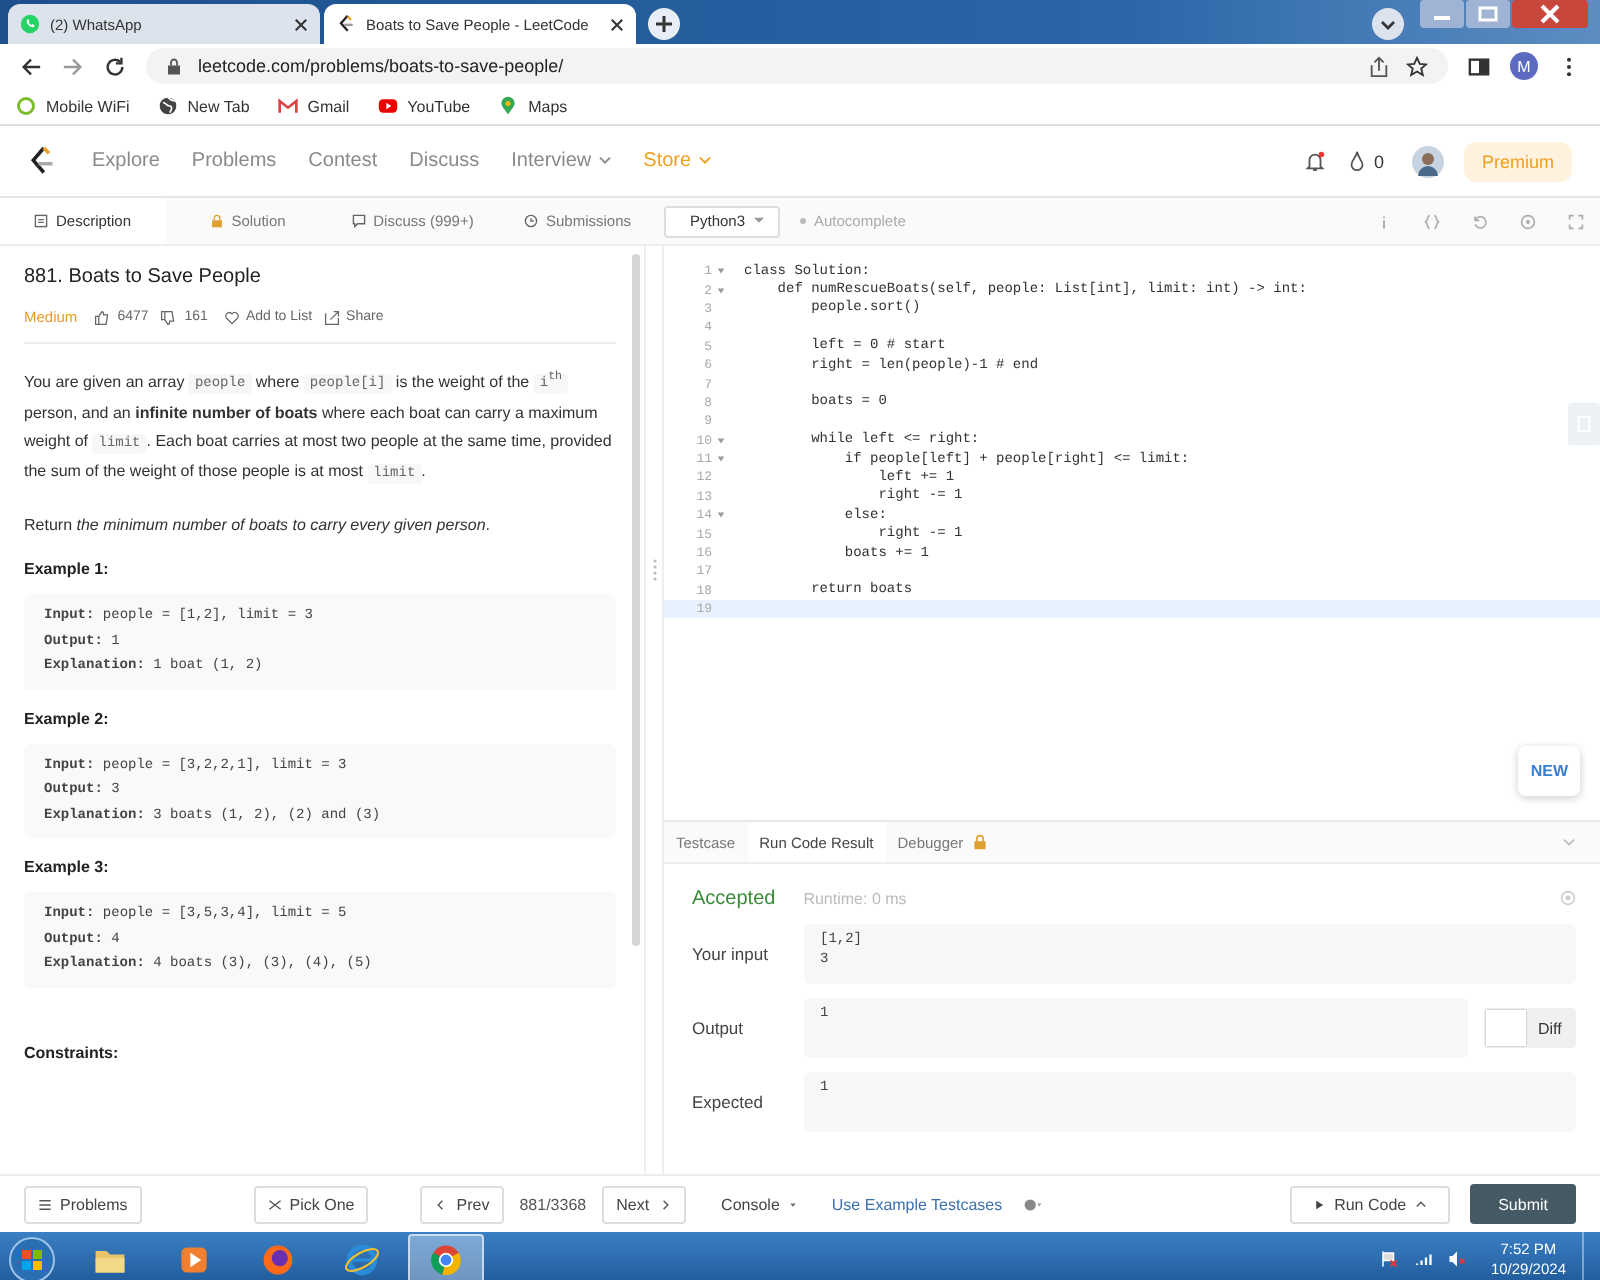 This screenshot has width=1600, height=1280. Describe the element at coordinates (167, 106) in the screenshot. I see `globe-icon` at that location.